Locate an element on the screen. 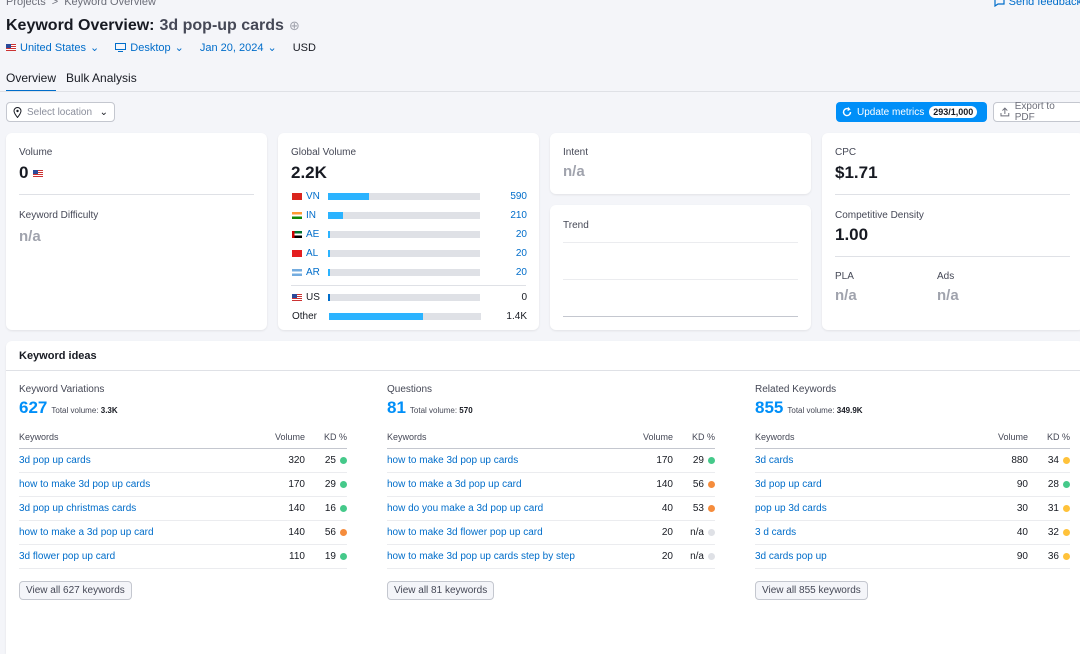 Image resolution: width=1080 pixels, height=654 pixels. country-dropdown: United States ⌄ is located at coordinates (52, 47).